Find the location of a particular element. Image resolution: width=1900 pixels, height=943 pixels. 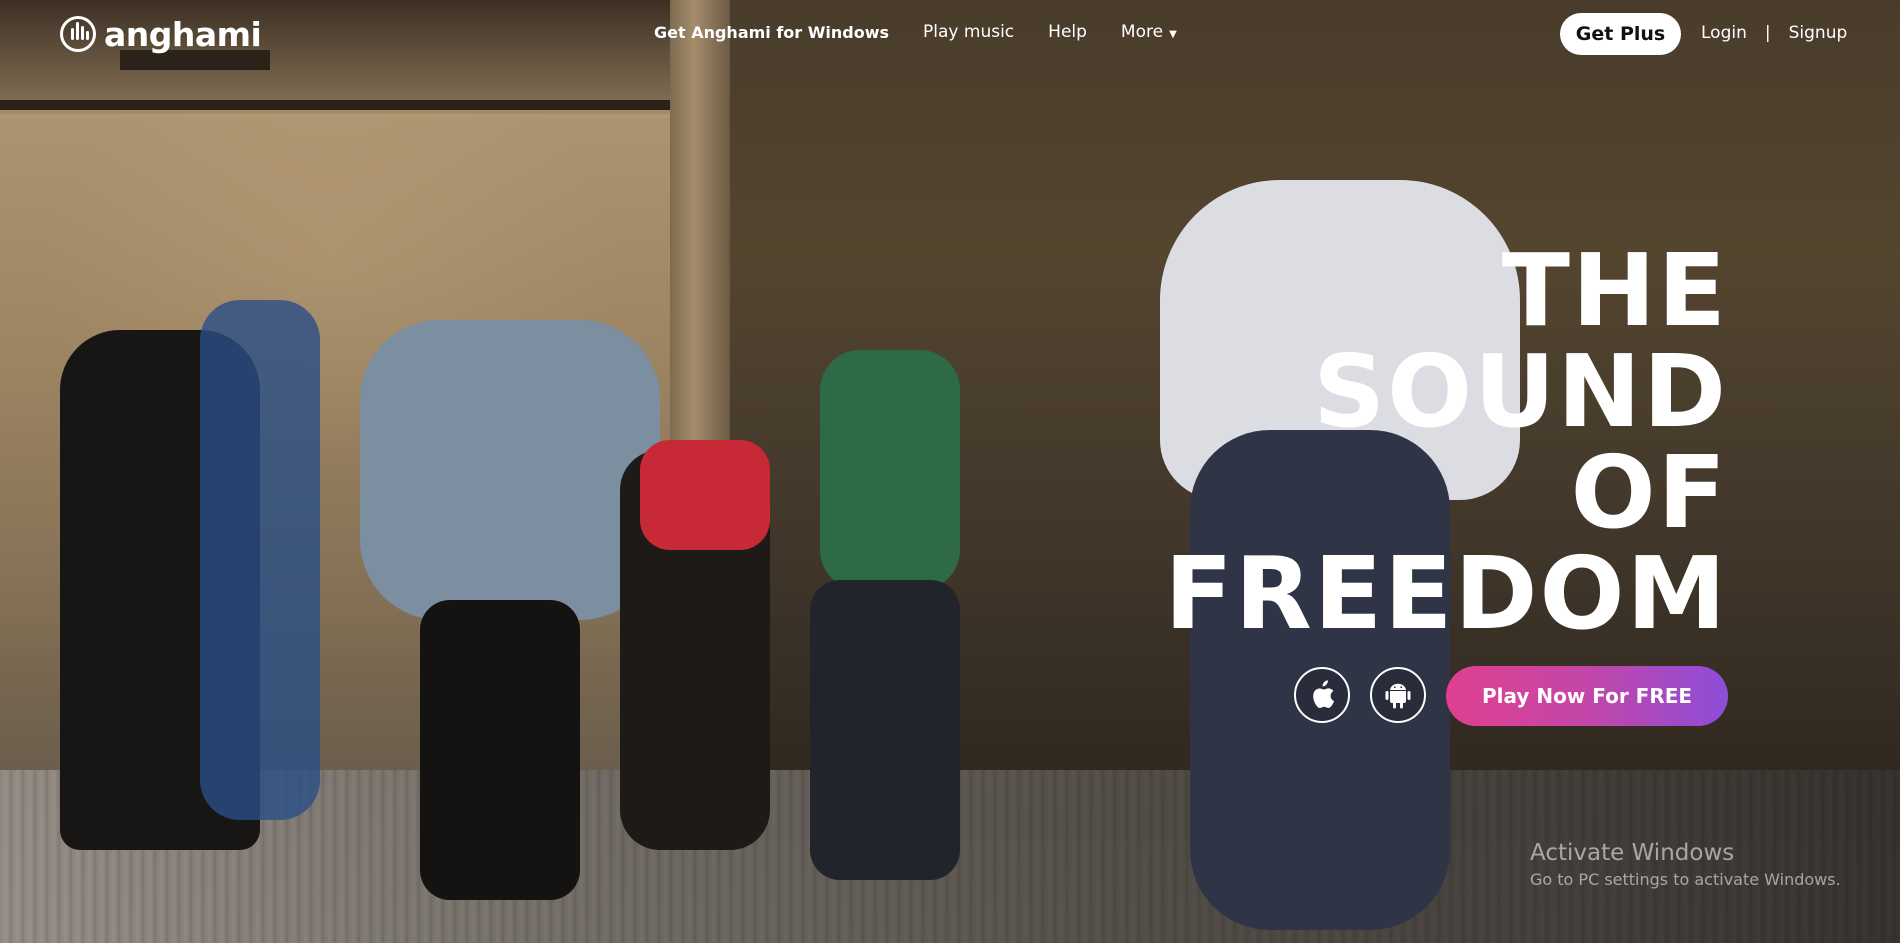

apple-icon is located at coordinates (1324, 694).